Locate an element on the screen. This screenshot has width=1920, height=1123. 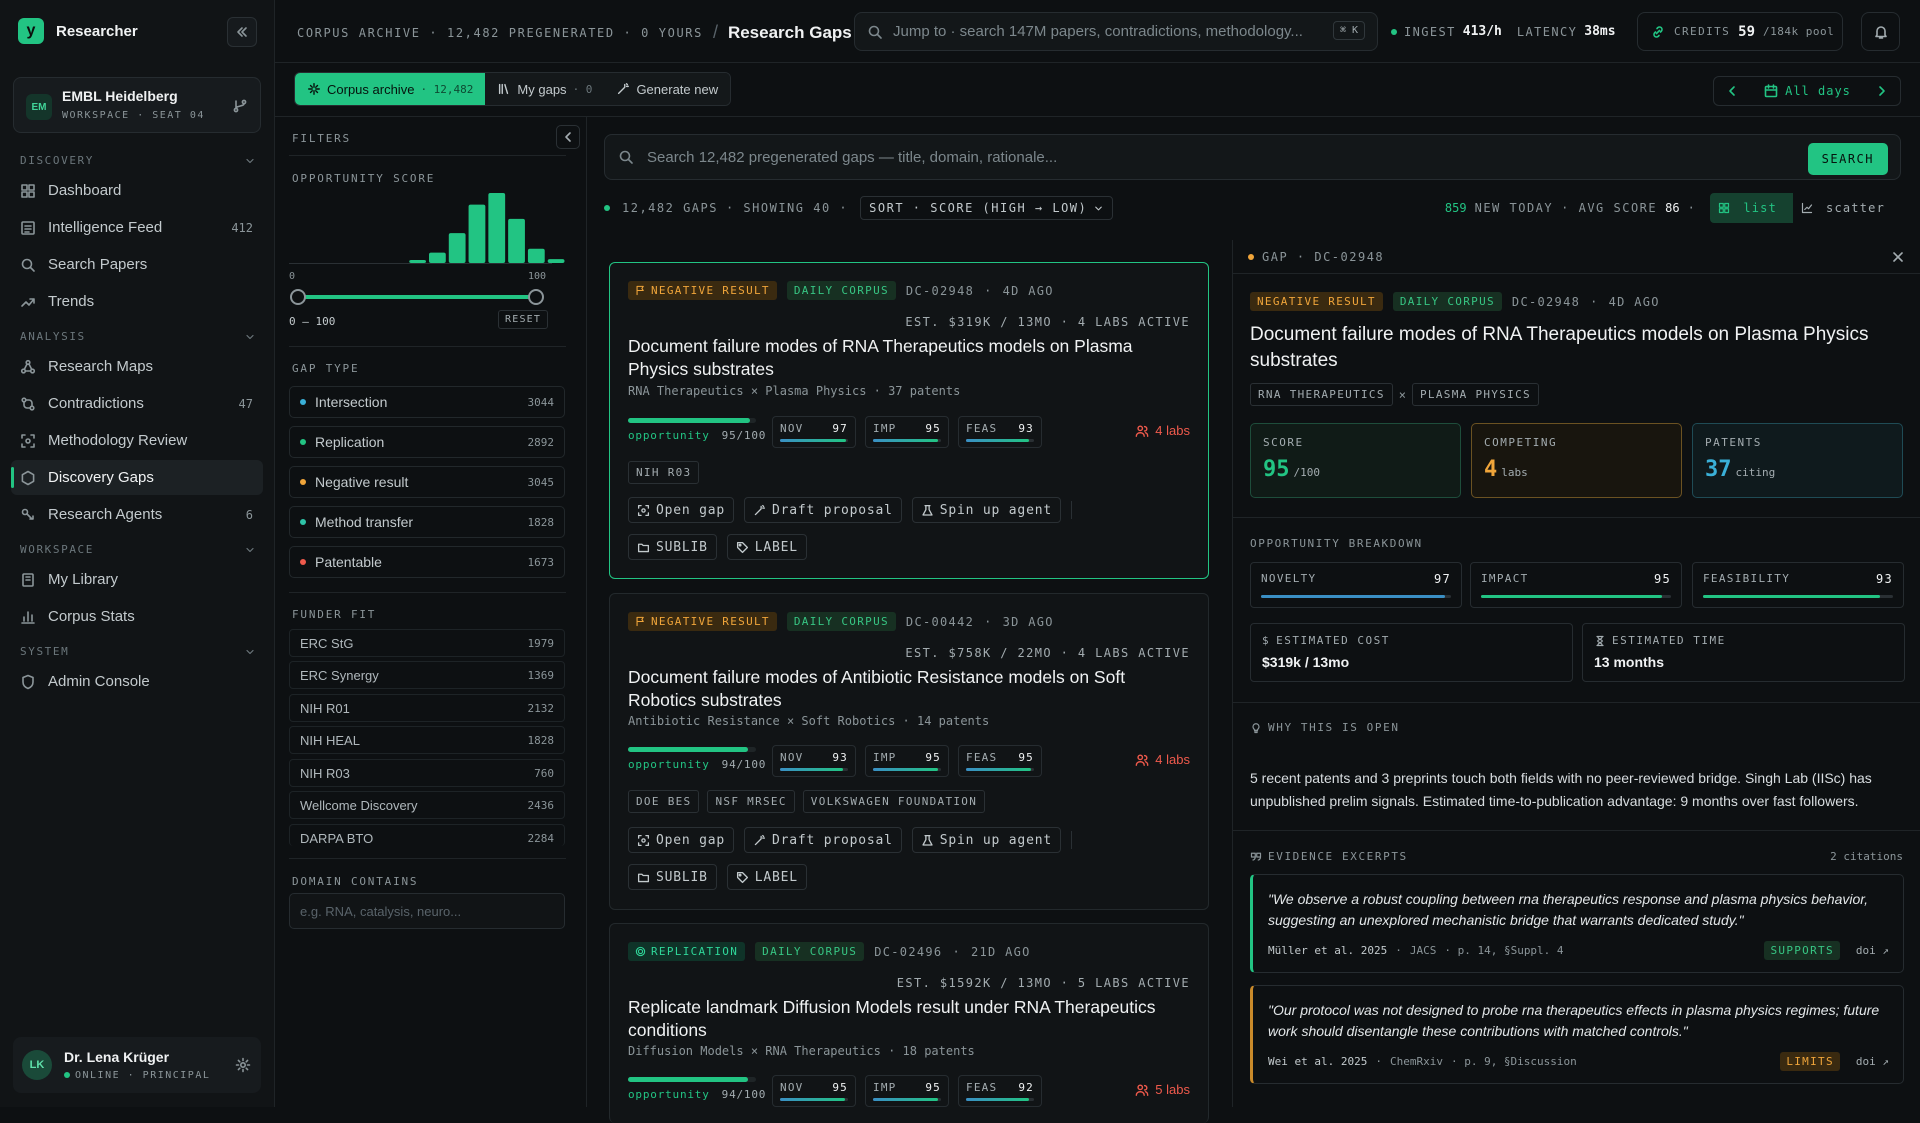
user-card: LK Dr. Lena Krüger ONLINE · PRINCIPAL is located at coordinates (137, 1065).